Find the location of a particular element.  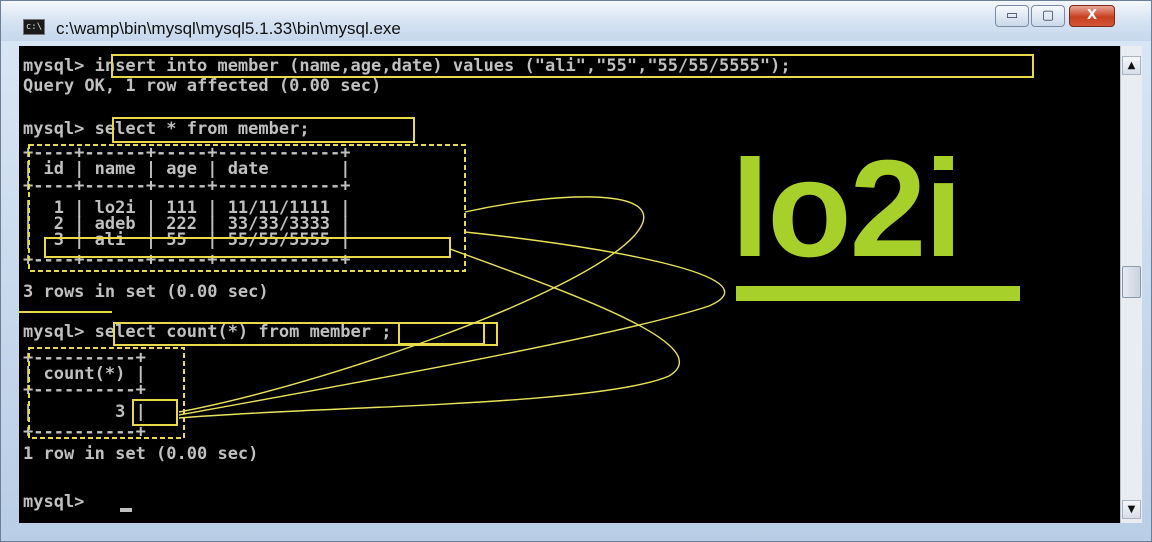

scroll-down-arrow-icon: ▼ is located at coordinates (1131, 509).